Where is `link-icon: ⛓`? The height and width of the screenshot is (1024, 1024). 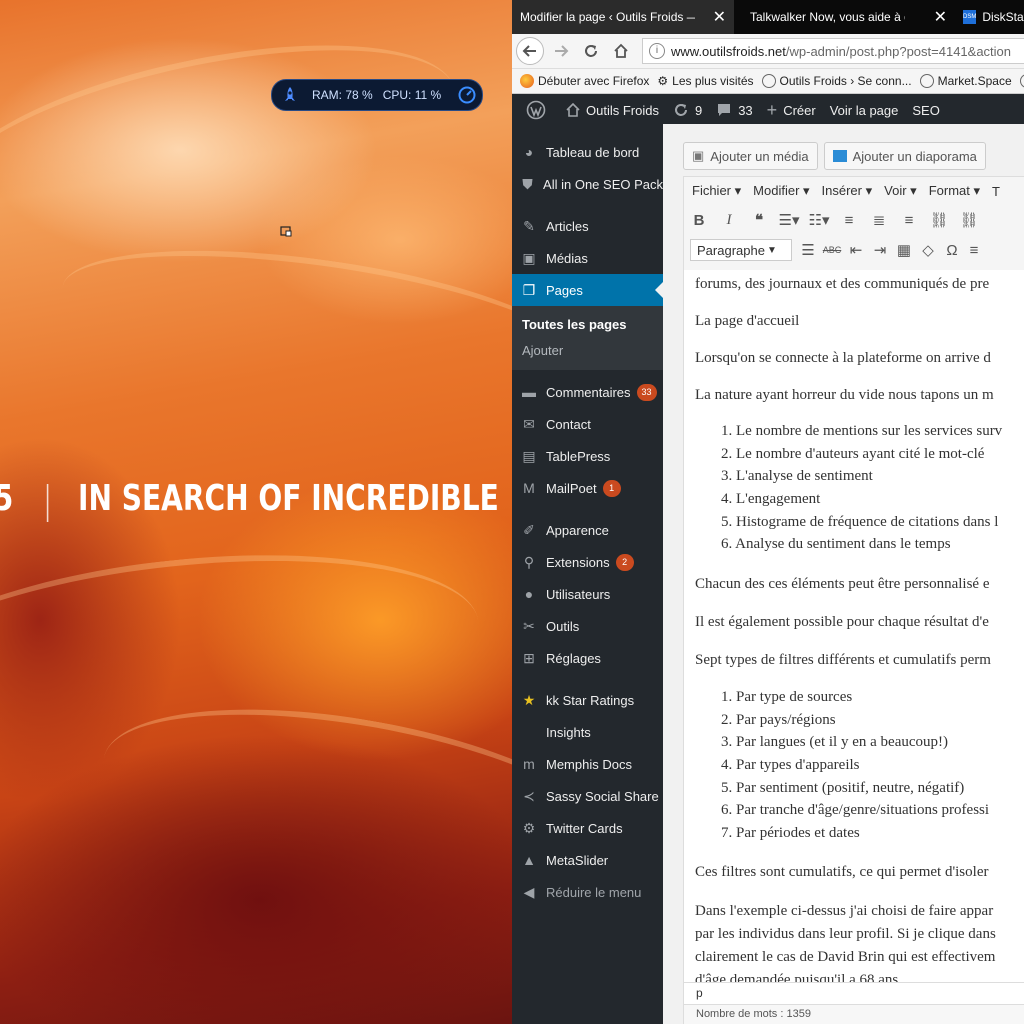
link-icon: ⛓ is located at coordinates (939, 220).